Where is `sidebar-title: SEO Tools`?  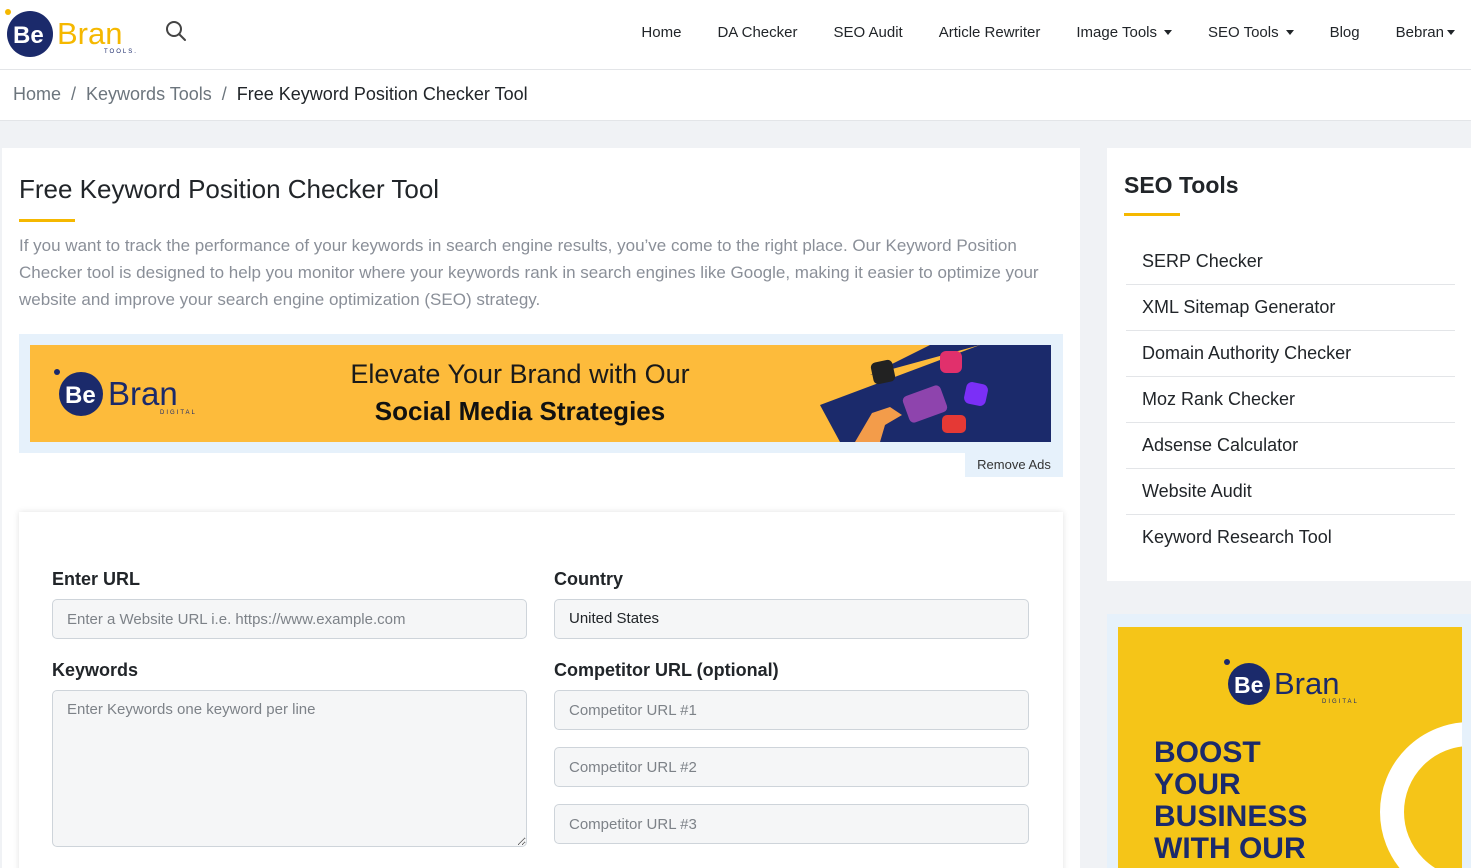
sidebar-title: SEO Tools is located at coordinates (1181, 185).